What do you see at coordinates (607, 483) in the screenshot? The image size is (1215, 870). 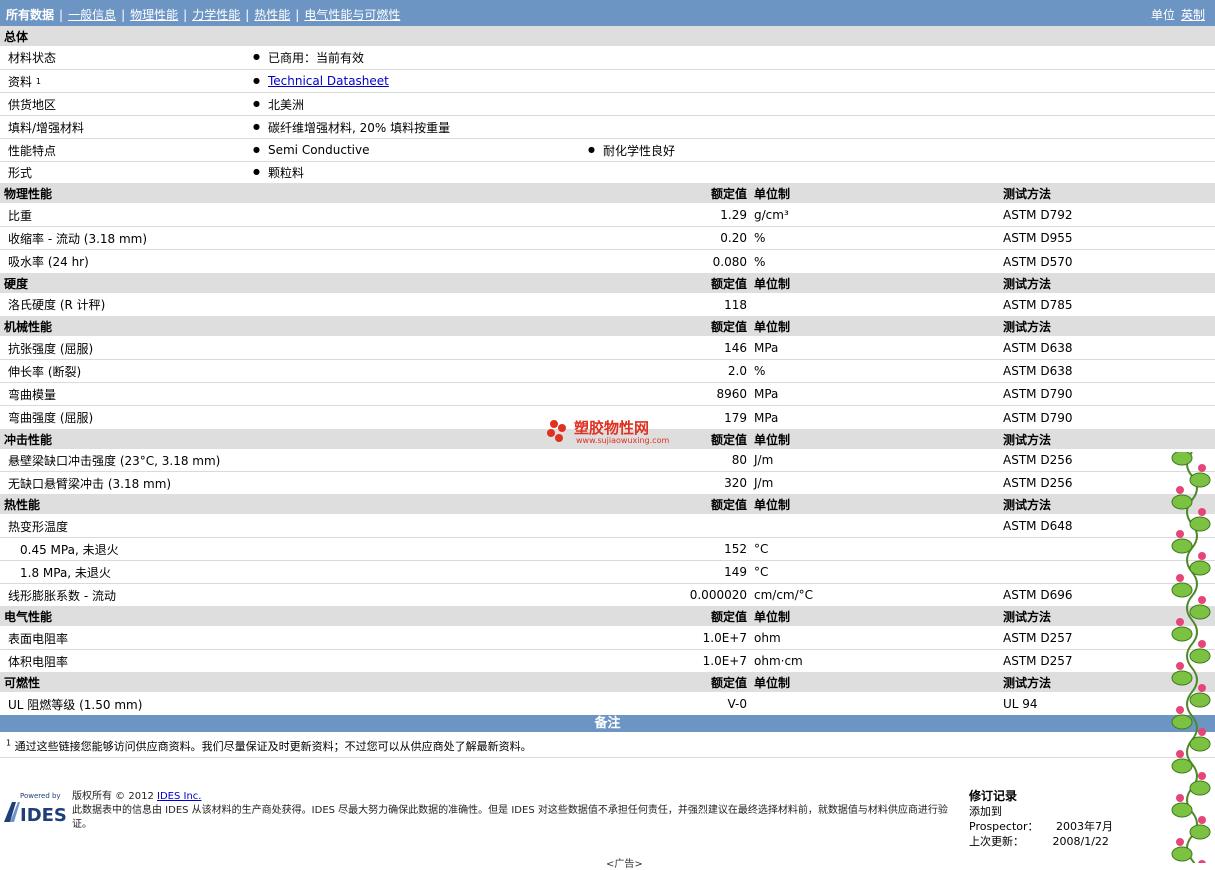 I see `table-row: 无缺口悬臂梁冲击 (3.18 mm) 320 J/m ASTM D256` at bounding box center [607, 483].